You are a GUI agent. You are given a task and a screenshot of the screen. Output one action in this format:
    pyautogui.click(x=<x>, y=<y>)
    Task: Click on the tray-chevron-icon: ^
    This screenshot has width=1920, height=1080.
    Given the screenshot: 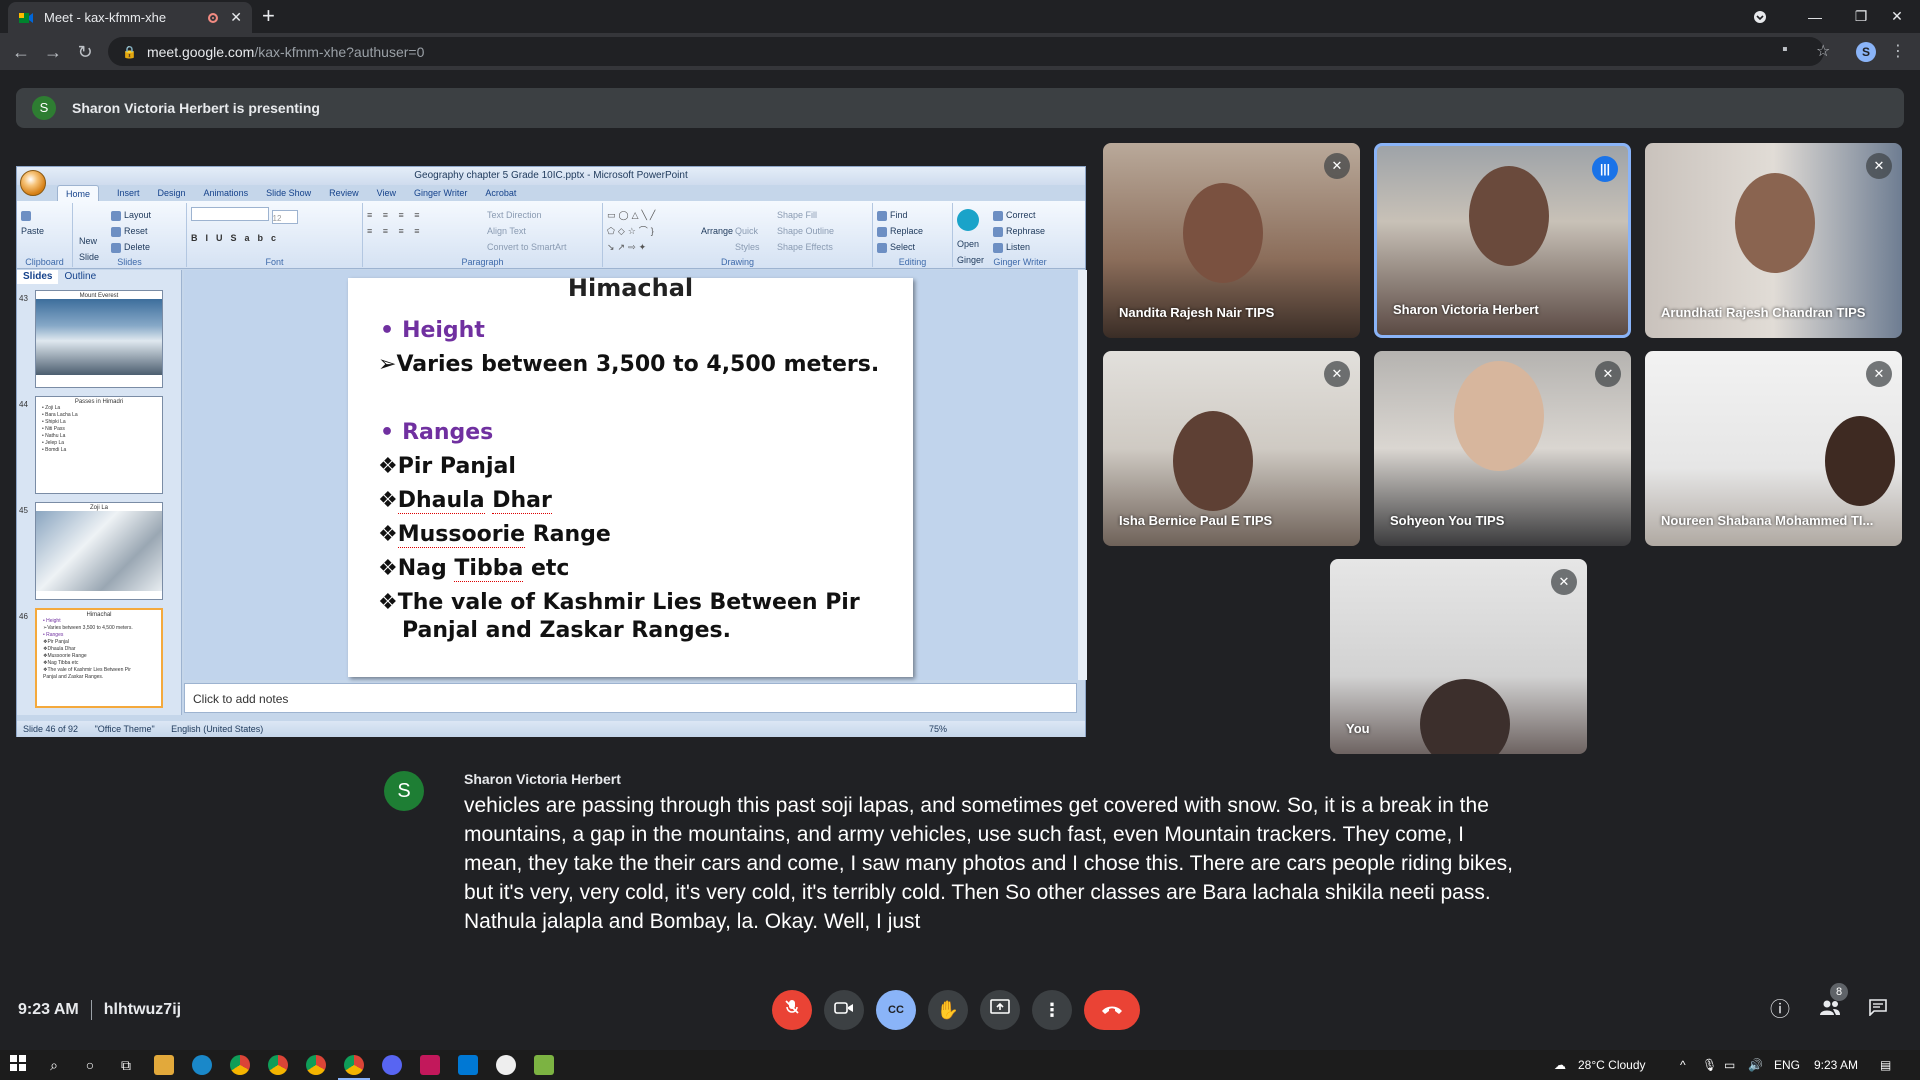 What is the action you would take?
    pyautogui.click(x=1683, y=1065)
    